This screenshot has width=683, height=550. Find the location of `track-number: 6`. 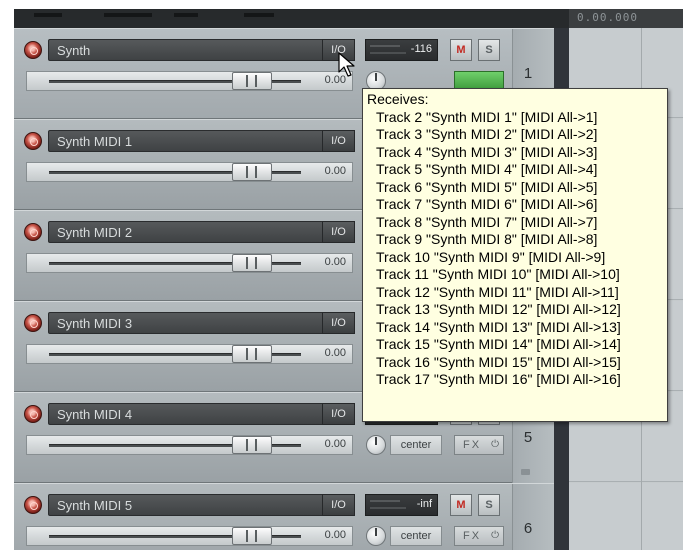

track-number: 6 is located at coordinates (528, 528).